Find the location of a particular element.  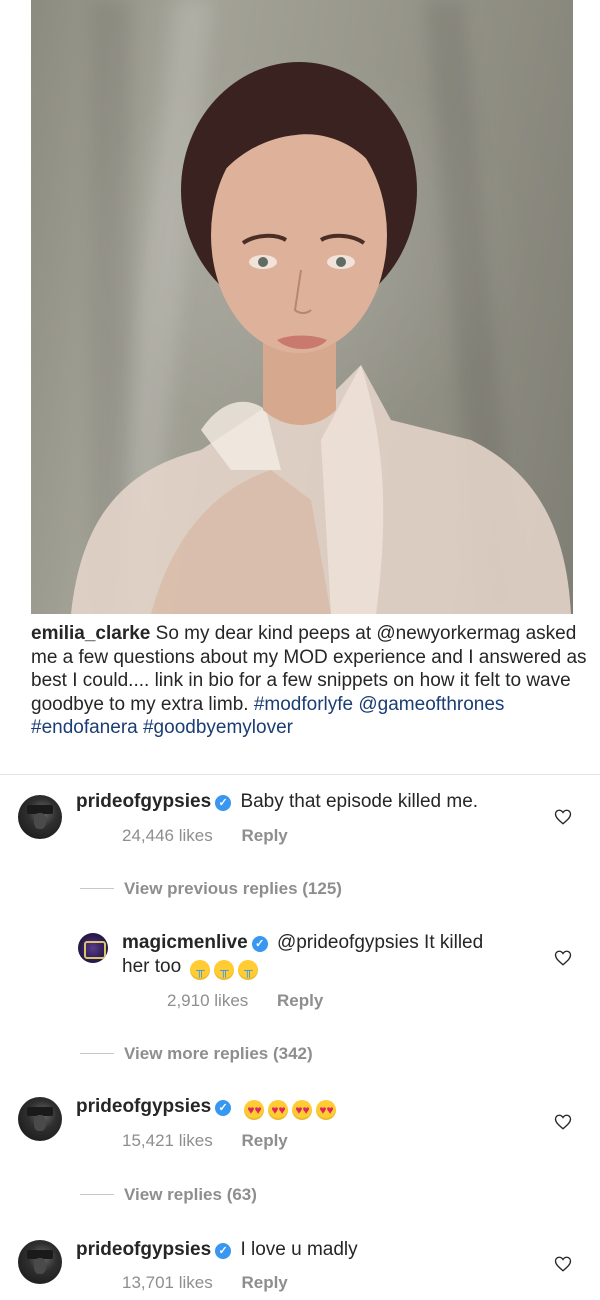

comment-text: Baby that episode killed me. is located at coordinates (359, 801).